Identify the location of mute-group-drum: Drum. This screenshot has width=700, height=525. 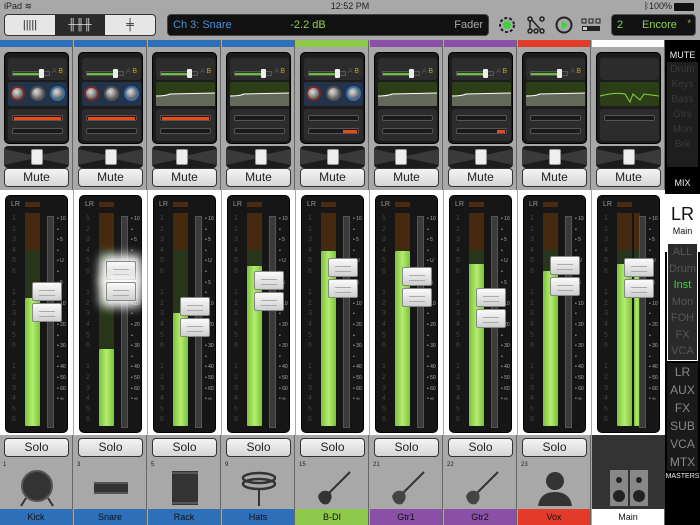
(682, 69).